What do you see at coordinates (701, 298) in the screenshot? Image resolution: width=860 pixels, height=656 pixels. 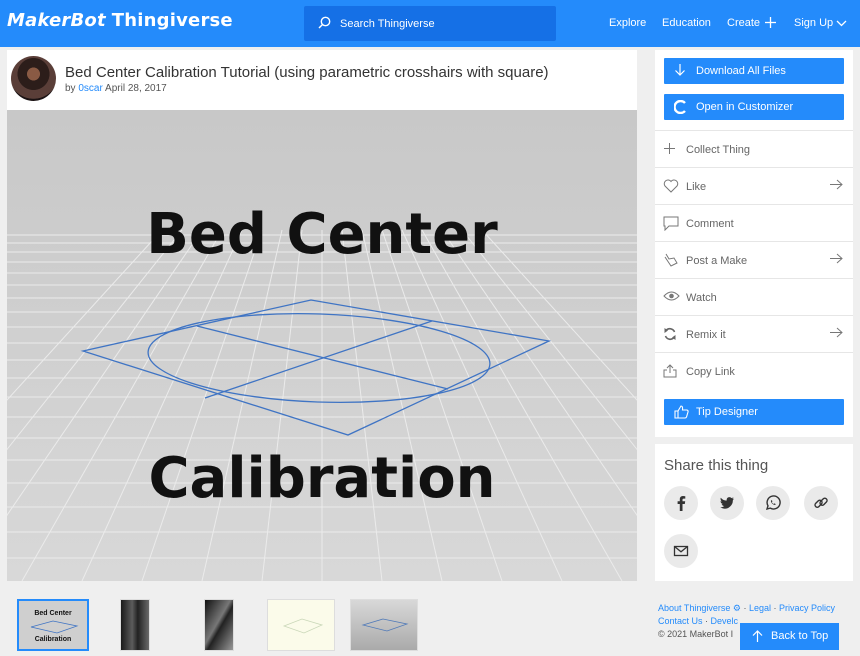 I see `watch-label: Watch` at bounding box center [701, 298].